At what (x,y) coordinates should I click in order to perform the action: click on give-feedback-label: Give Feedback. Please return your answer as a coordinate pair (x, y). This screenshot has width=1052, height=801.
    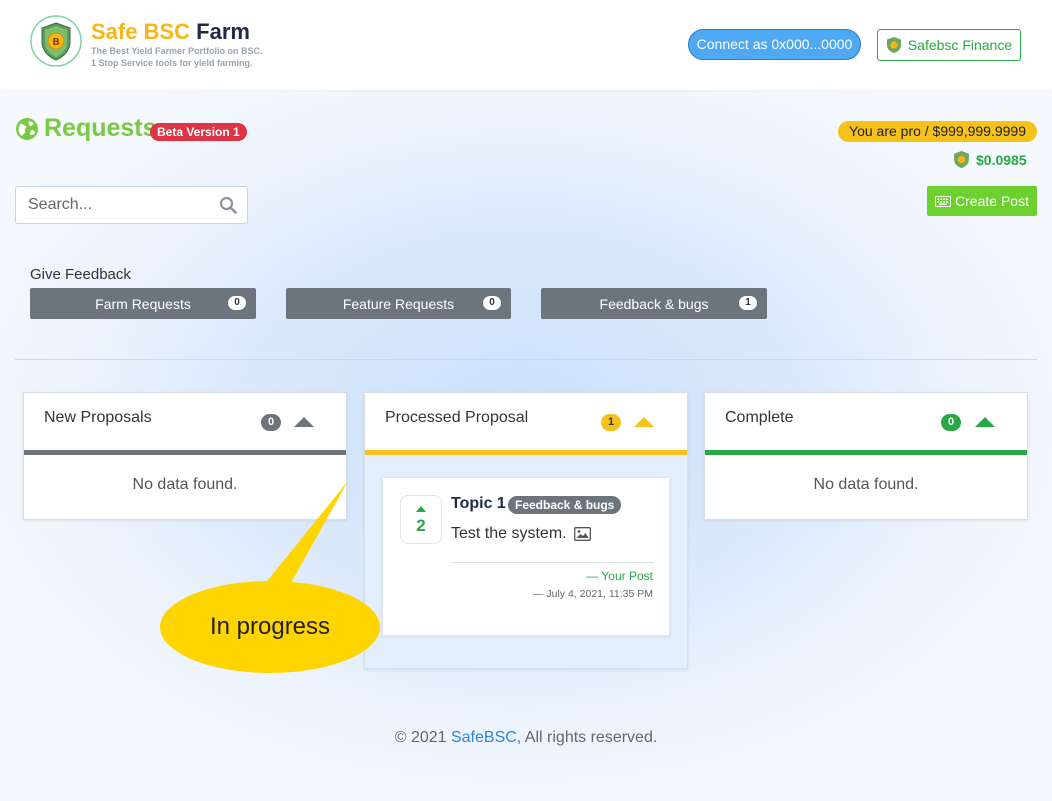
    Looking at the image, I should click on (80, 274).